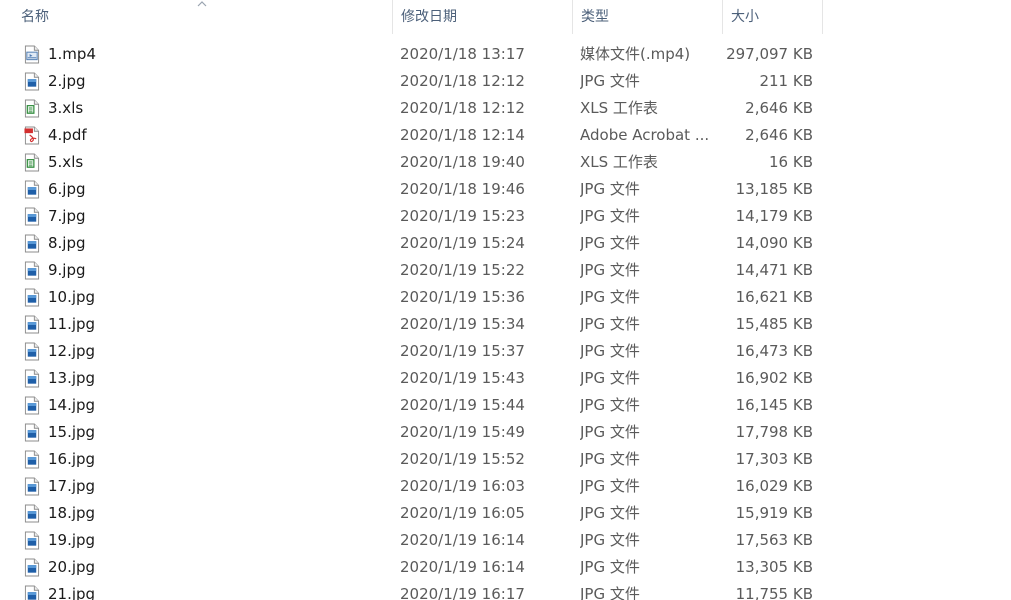  What do you see at coordinates (72, 54) in the screenshot?
I see `file-name: 1.mp4` at bounding box center [72, 54].